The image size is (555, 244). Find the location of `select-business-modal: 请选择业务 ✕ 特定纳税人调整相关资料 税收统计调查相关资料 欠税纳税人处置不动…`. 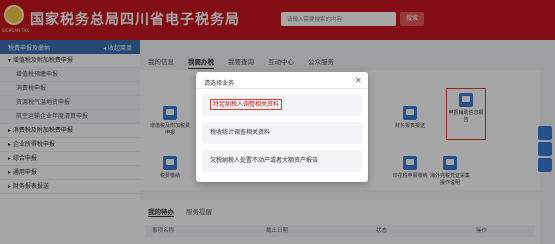

select-business-modal: 请选择业务 ✕ 特定纳税人调整相关资料 税收统计调查相关资料 欠税纳税人处置不动… is located at coordinates (282, 127).